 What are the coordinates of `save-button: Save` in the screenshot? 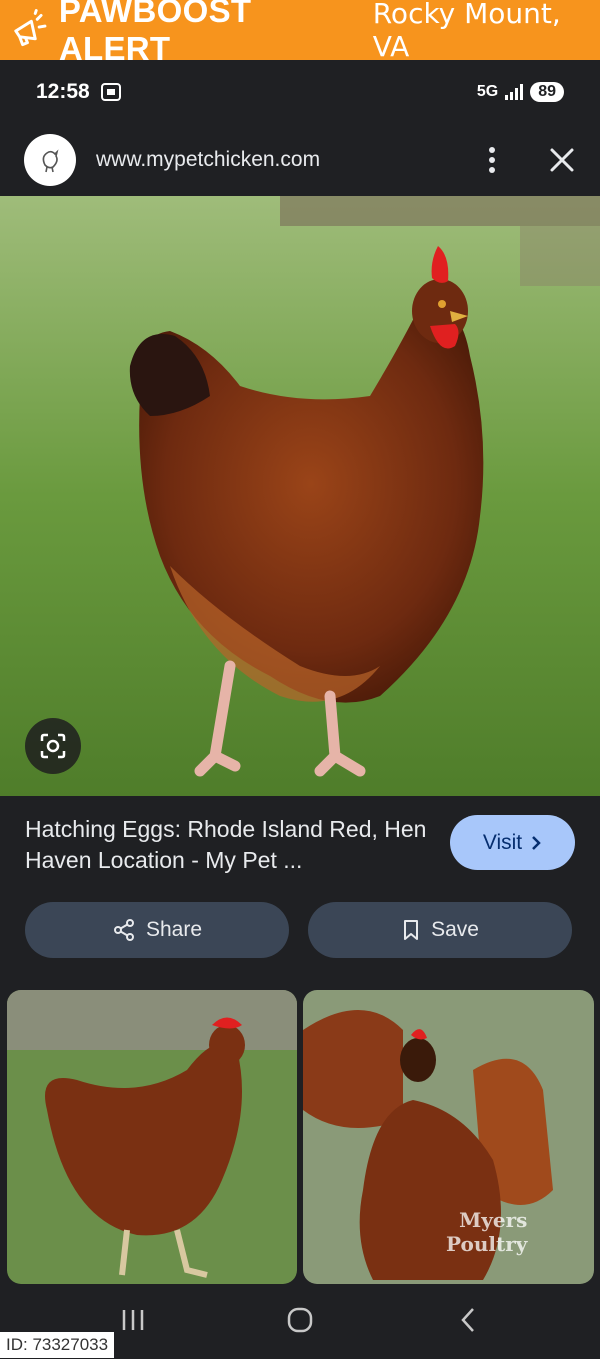 It's located at (440, 930).